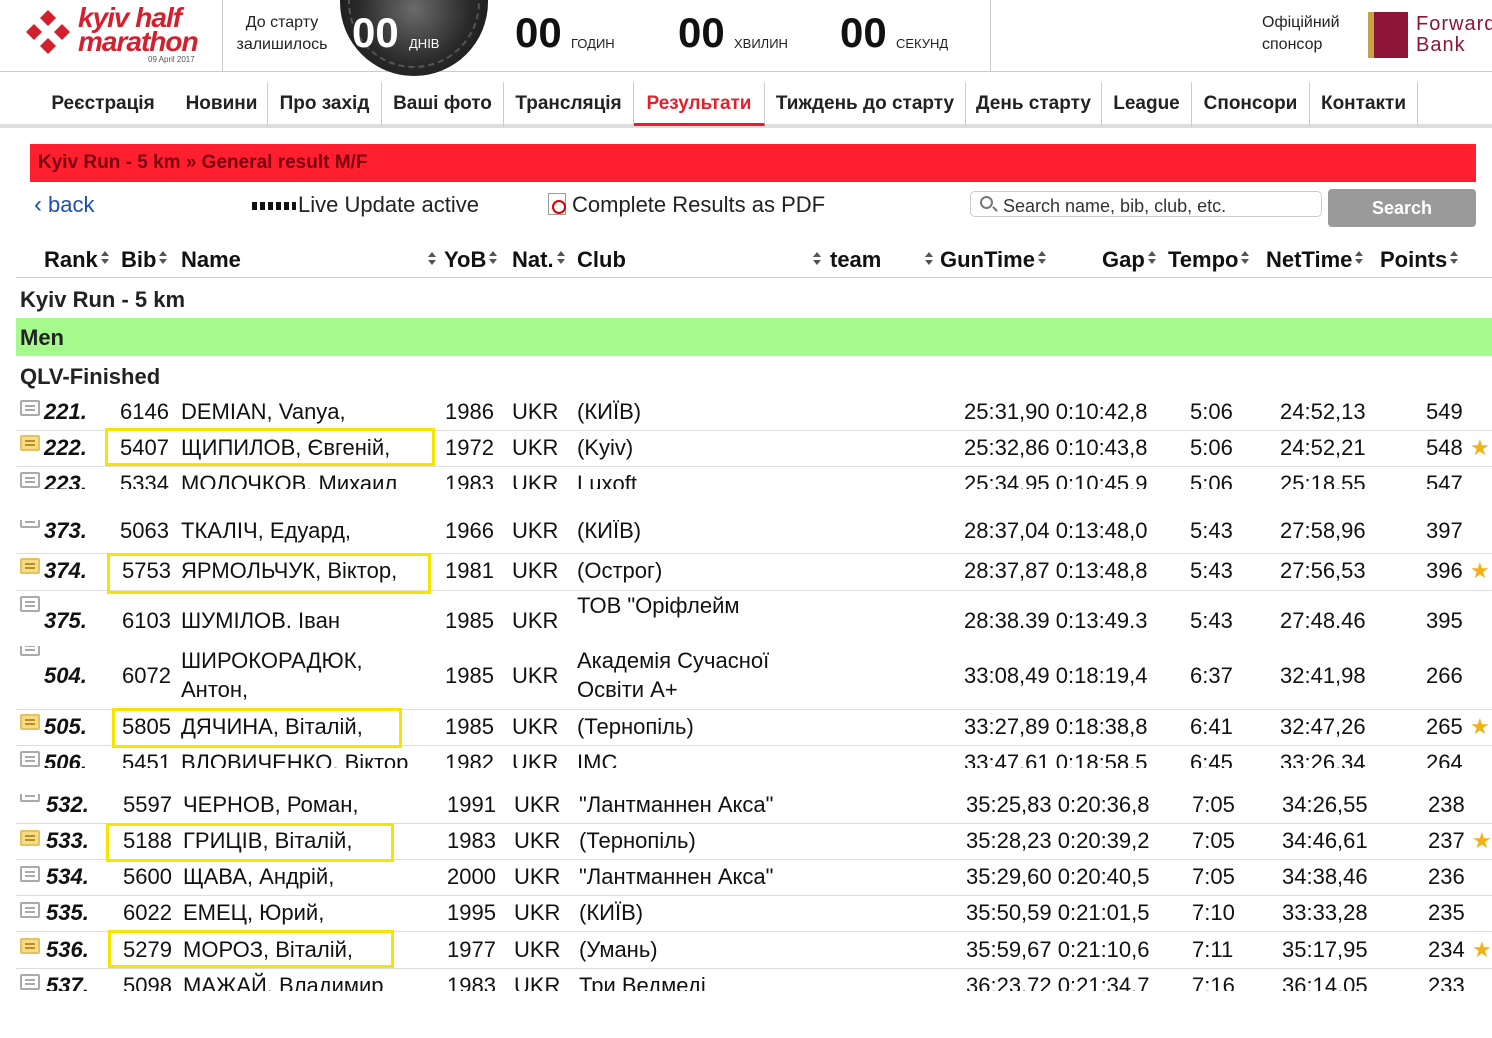 The width and height of the screenshot is (1492, 1038). Describe the element at coordinates (1158, 206) in the screenshot. I see `search-input` at that location.